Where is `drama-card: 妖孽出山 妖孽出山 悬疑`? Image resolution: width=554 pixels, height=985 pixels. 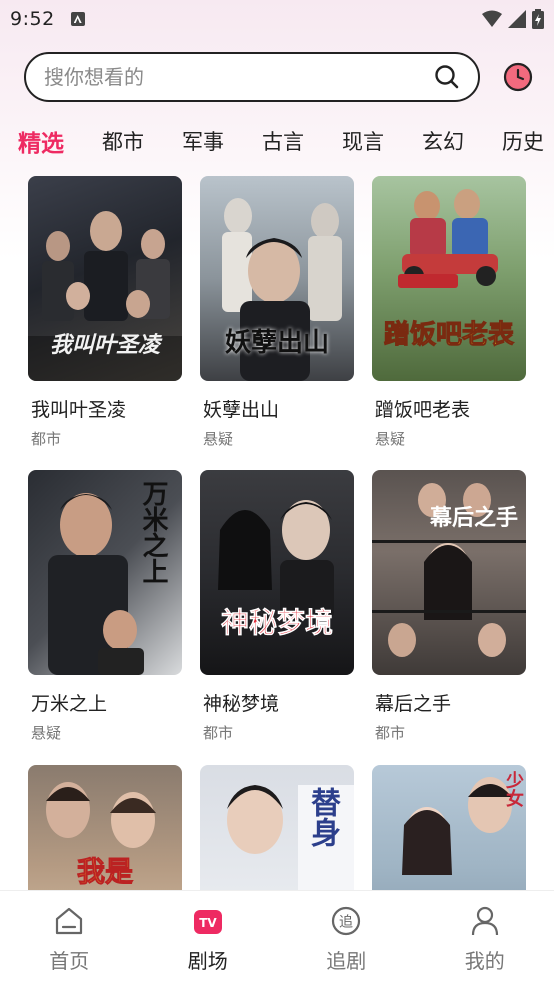 drama-card: 妖孽出山 妖孽出山 悬疑 is located at coordinates (277, 312).